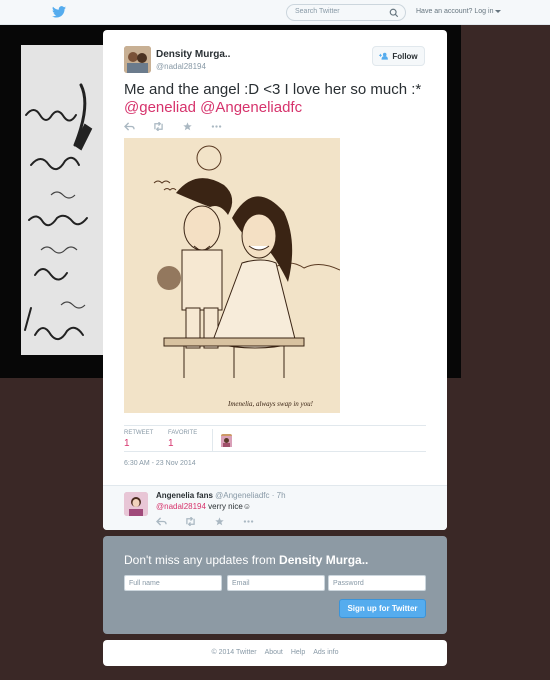 The image size is (550, 680). Describe the element at coordinates (136, 504) in the screenshot. I see `reply-author-avatar` at that location.